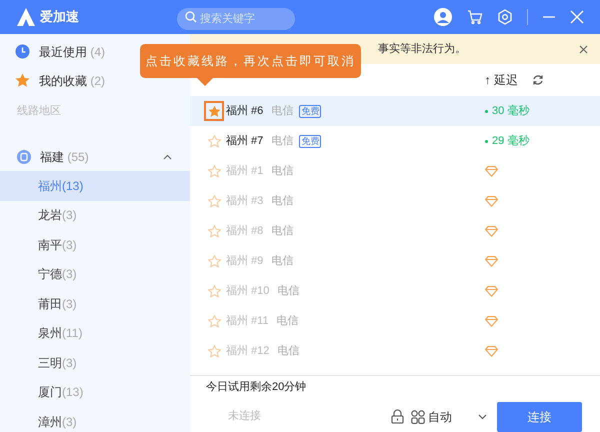  Describe the element at coordinates (538, 80) in the screenshot. I see `refresh-icon` at that location.